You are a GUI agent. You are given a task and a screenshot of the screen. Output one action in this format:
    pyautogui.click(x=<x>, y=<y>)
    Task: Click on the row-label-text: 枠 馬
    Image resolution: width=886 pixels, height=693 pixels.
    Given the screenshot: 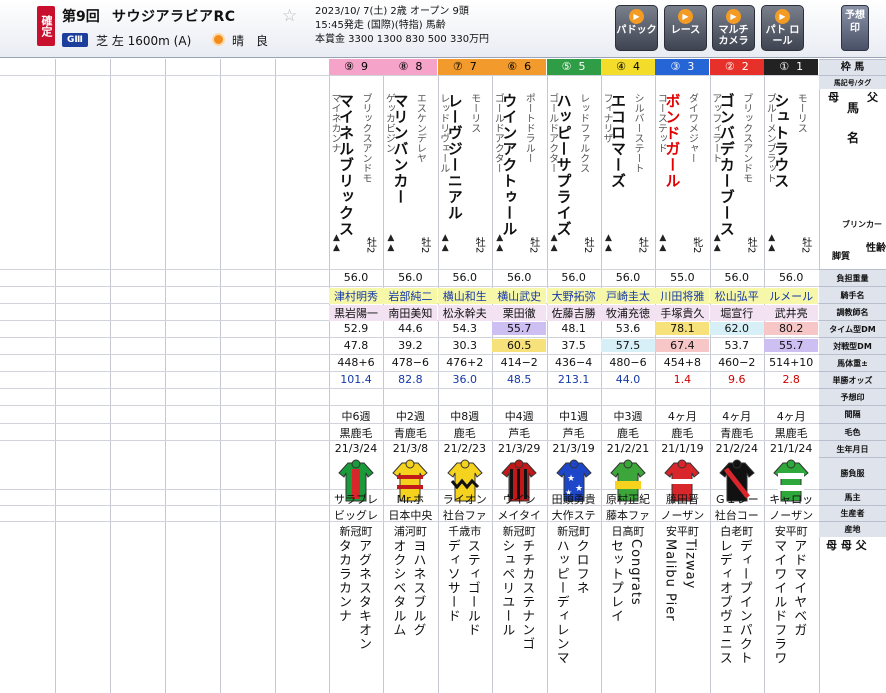 What is the action you would take?
    pyautogui.click(x=852, y=67)
    